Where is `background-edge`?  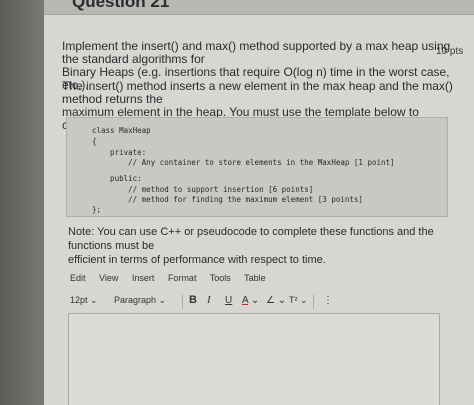 background-edge is located at coordinates (22, 202).